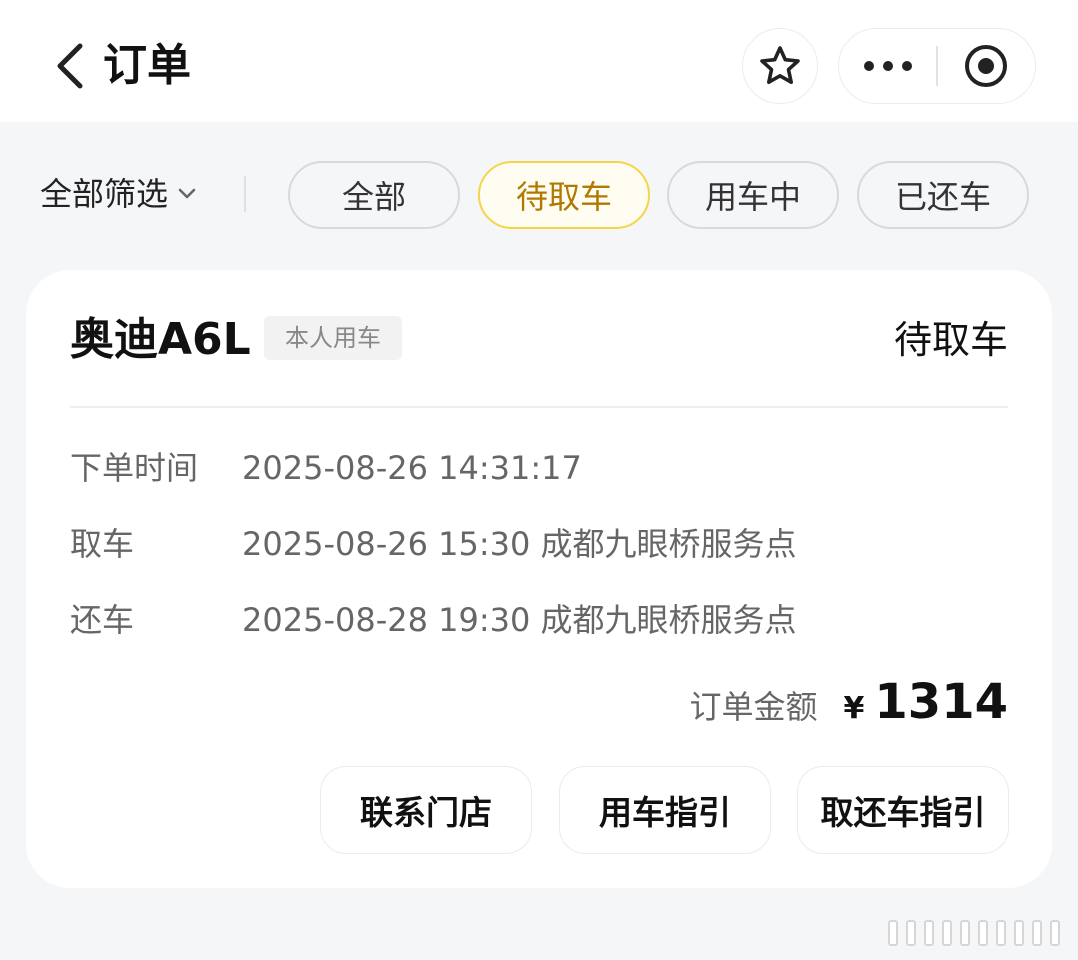 This screenshot has height=960, width=1078. What do you see at coordinates (937, 66) in the screenshot?
I see `mini-program-capsule` at bounding box center [937, 66].